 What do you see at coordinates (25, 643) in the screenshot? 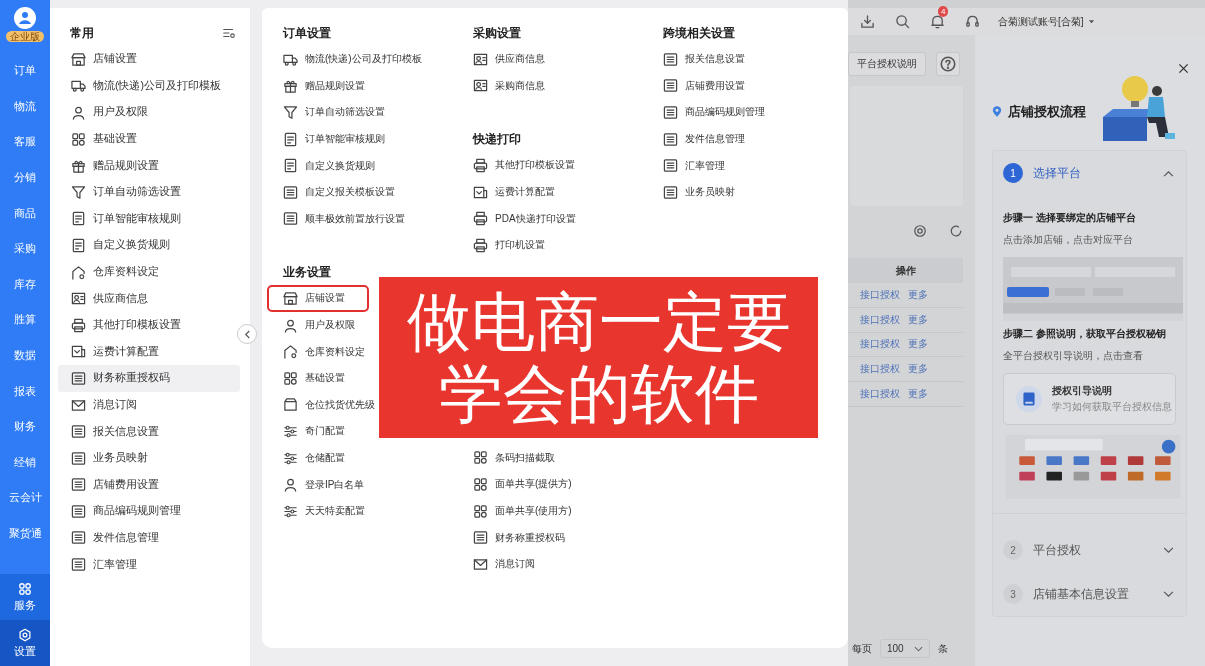
I see `nav-item: 设置` at bounding box center [25, 643].